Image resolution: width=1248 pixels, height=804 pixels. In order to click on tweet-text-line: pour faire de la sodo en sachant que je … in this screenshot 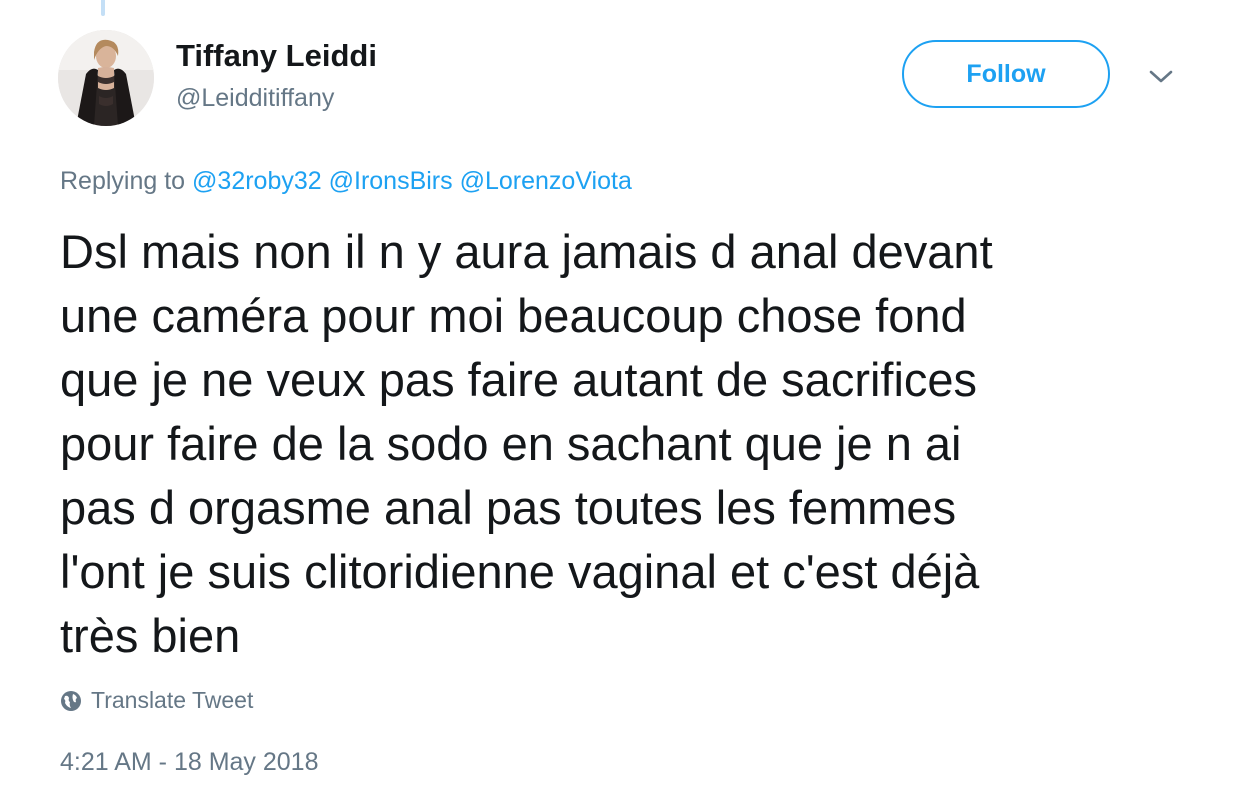, I will do `click(511, 443)`.